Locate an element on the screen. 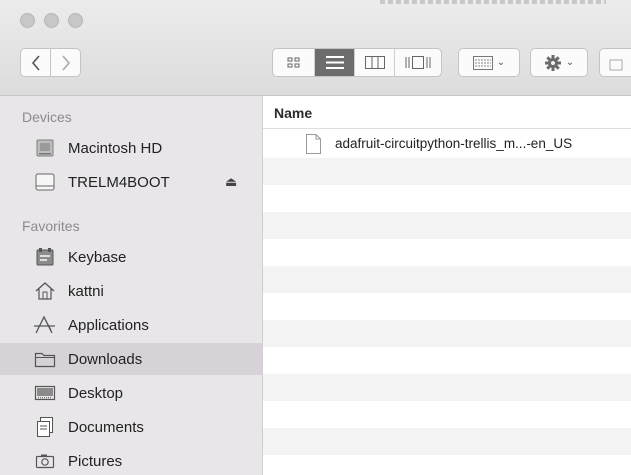  sidebar-item-kattni: kattni is located at coordinates (131, 291).